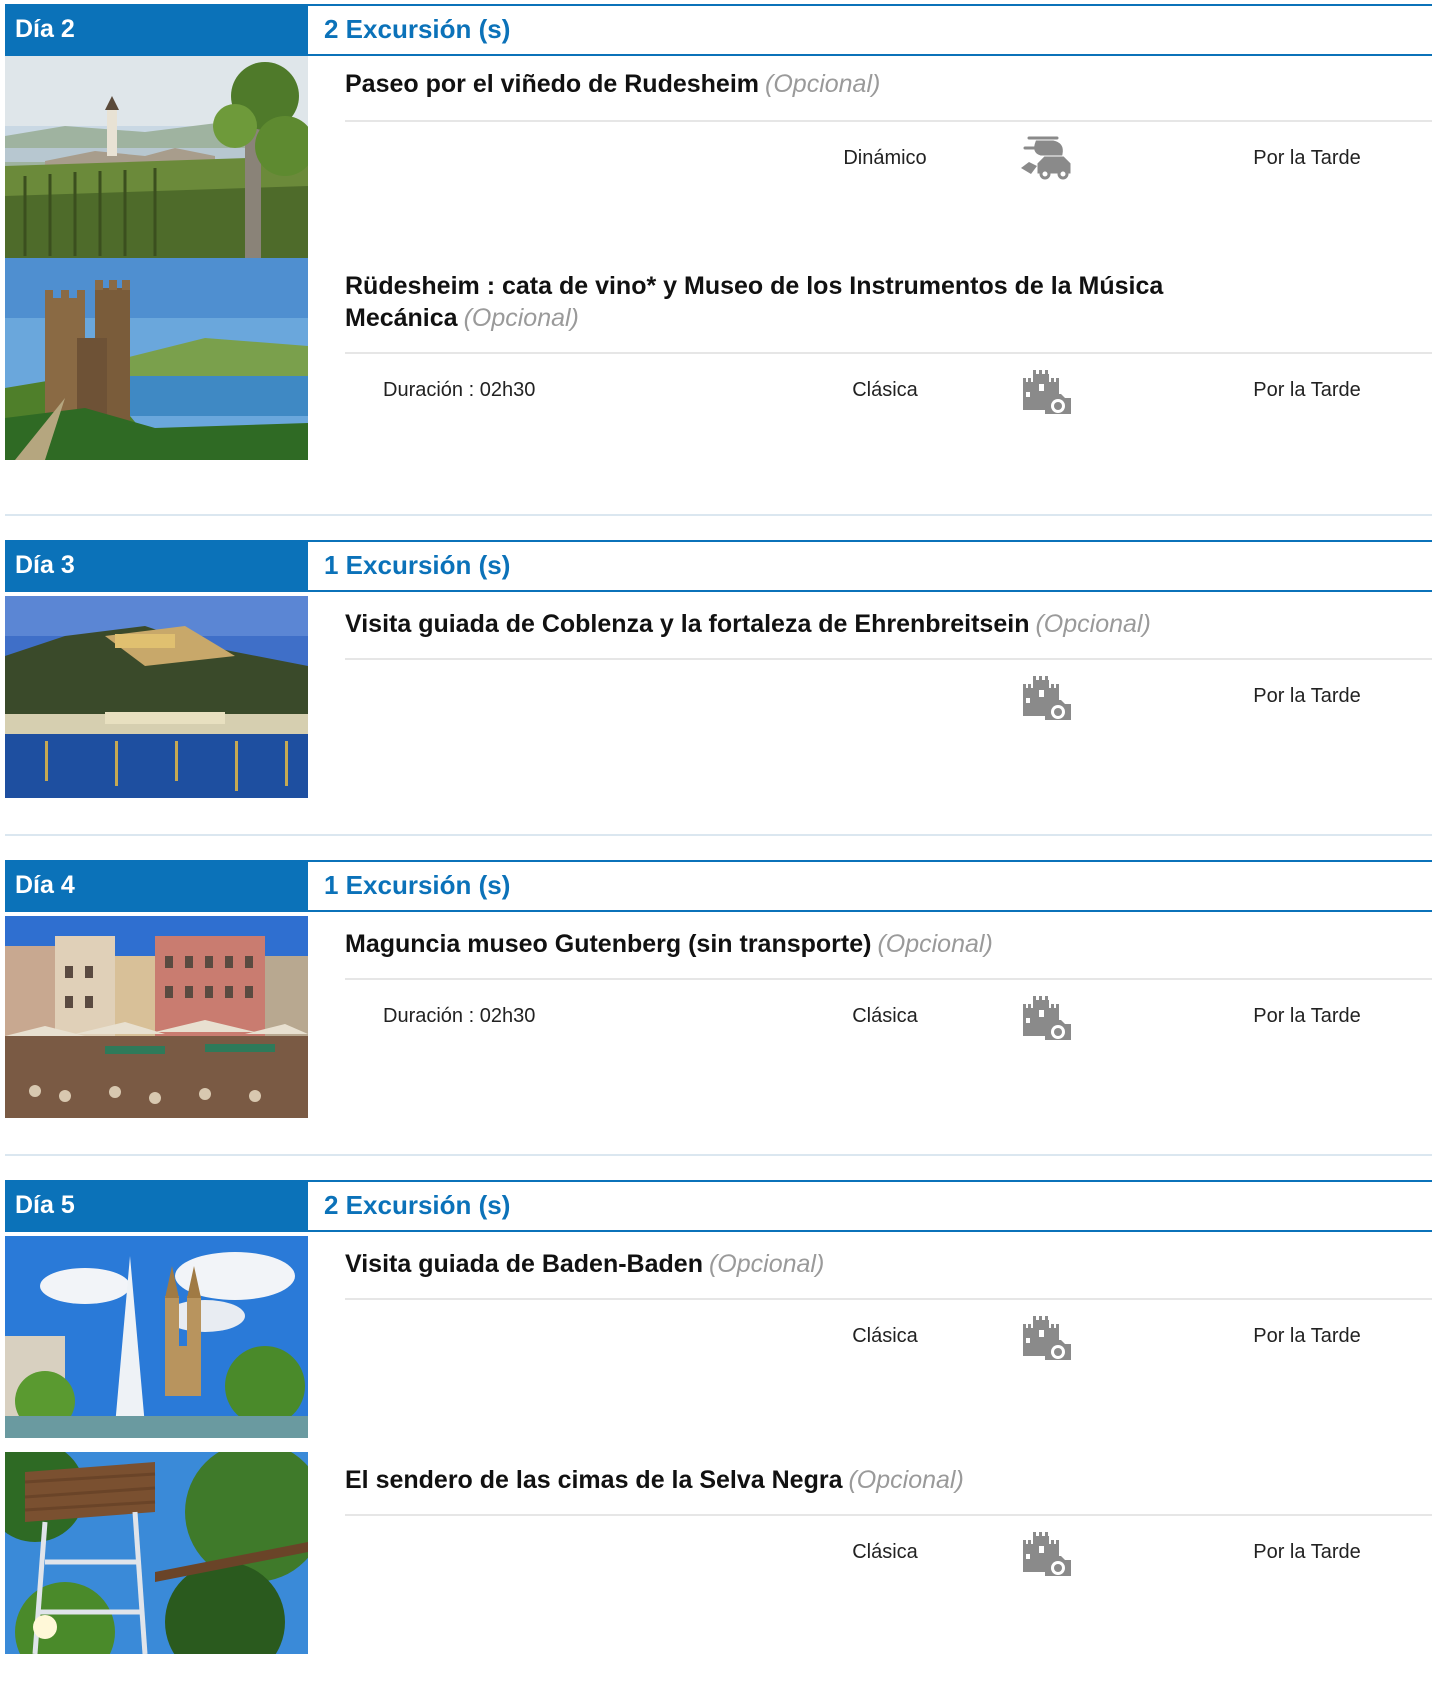 The width and height of the screenshot is (1432, 1686). Describe the element at coordinates (156, 886) in the screenshot. I see `day-label: Día 4` at that location.